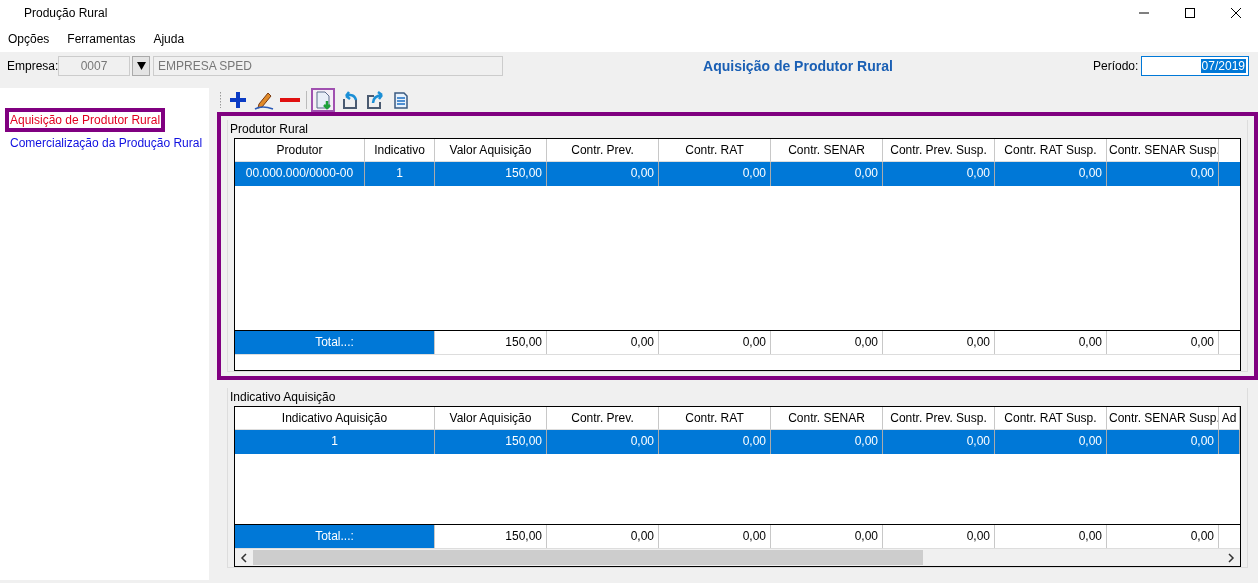  I want to click on menu-item: Ajuda, so click(169, 39).